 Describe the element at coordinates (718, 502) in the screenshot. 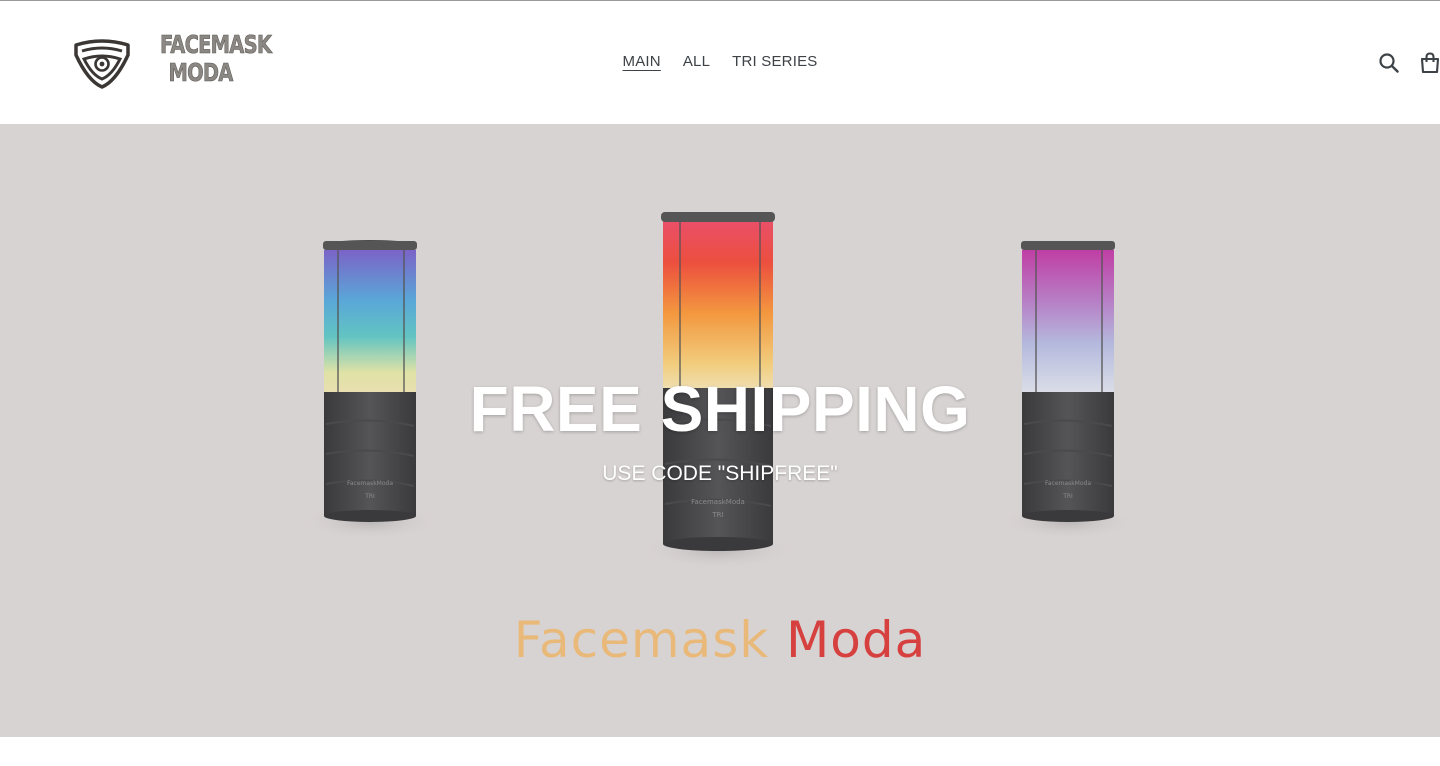

I see `center-tube-label: FacemaskModa` at that location.